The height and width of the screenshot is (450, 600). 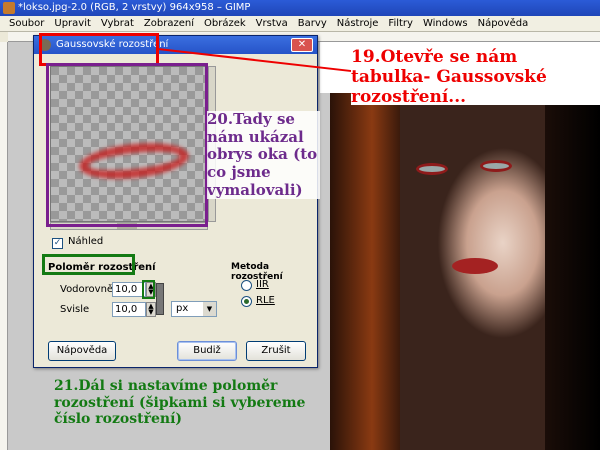 What do you see at coordinates (182, 308) in the screenshot?
I see `unit-value: px` at bounding box center [182, 308].